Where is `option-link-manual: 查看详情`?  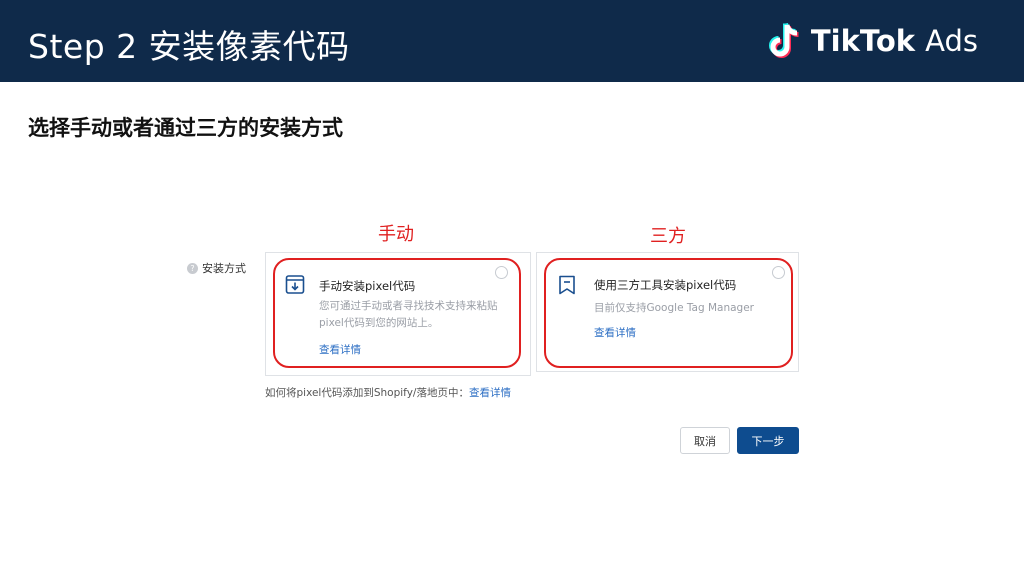
option-link-manual: 查看详情 is located at coordinates (340, 349).